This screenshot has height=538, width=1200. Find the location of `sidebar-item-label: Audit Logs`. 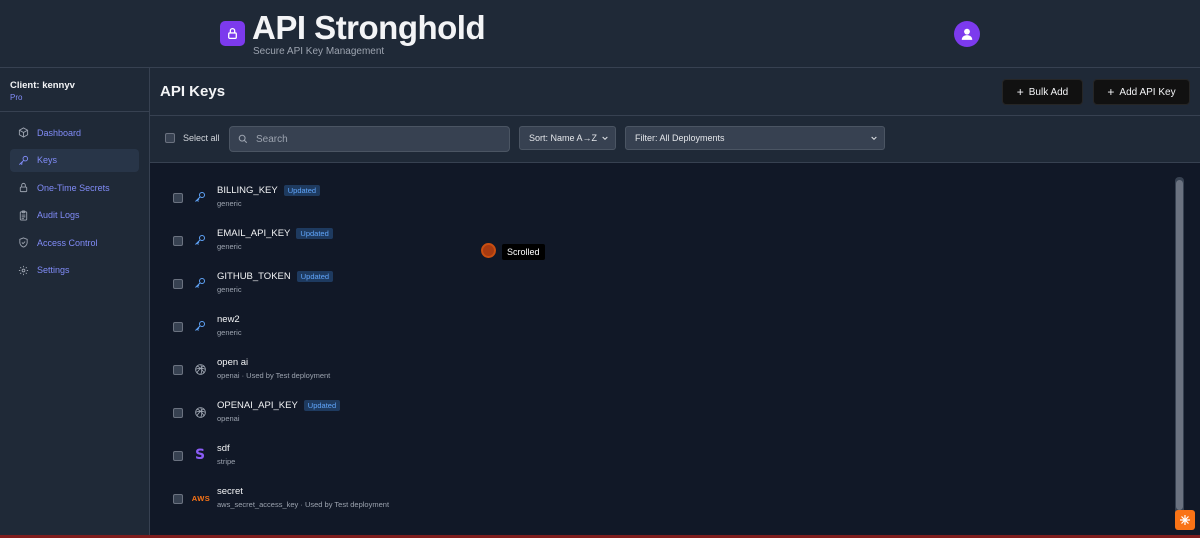

sidebar-item-label: Audit Logs is located at coordinates (58, 215).